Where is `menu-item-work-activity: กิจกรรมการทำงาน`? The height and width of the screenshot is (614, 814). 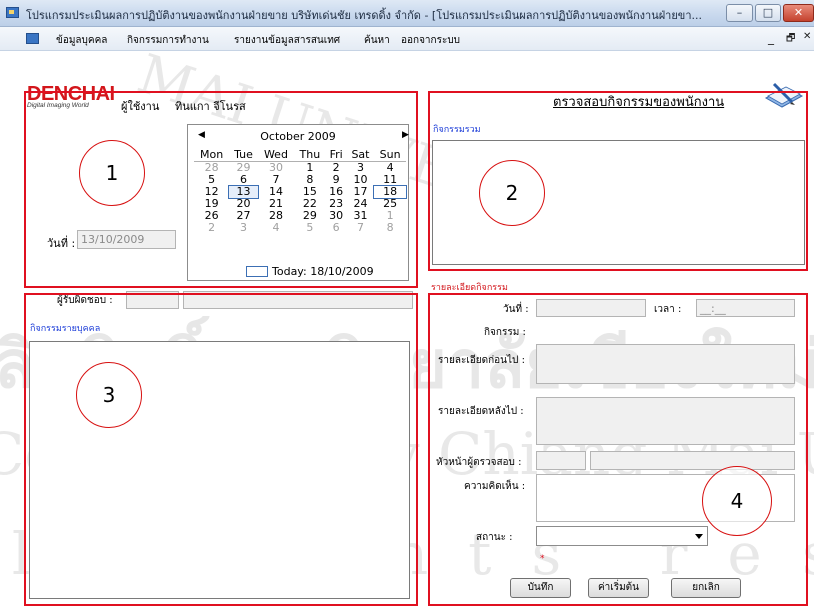
menu-item-work-activity: กิจกรรมการทำงาน is located at coordinates (168, 40).